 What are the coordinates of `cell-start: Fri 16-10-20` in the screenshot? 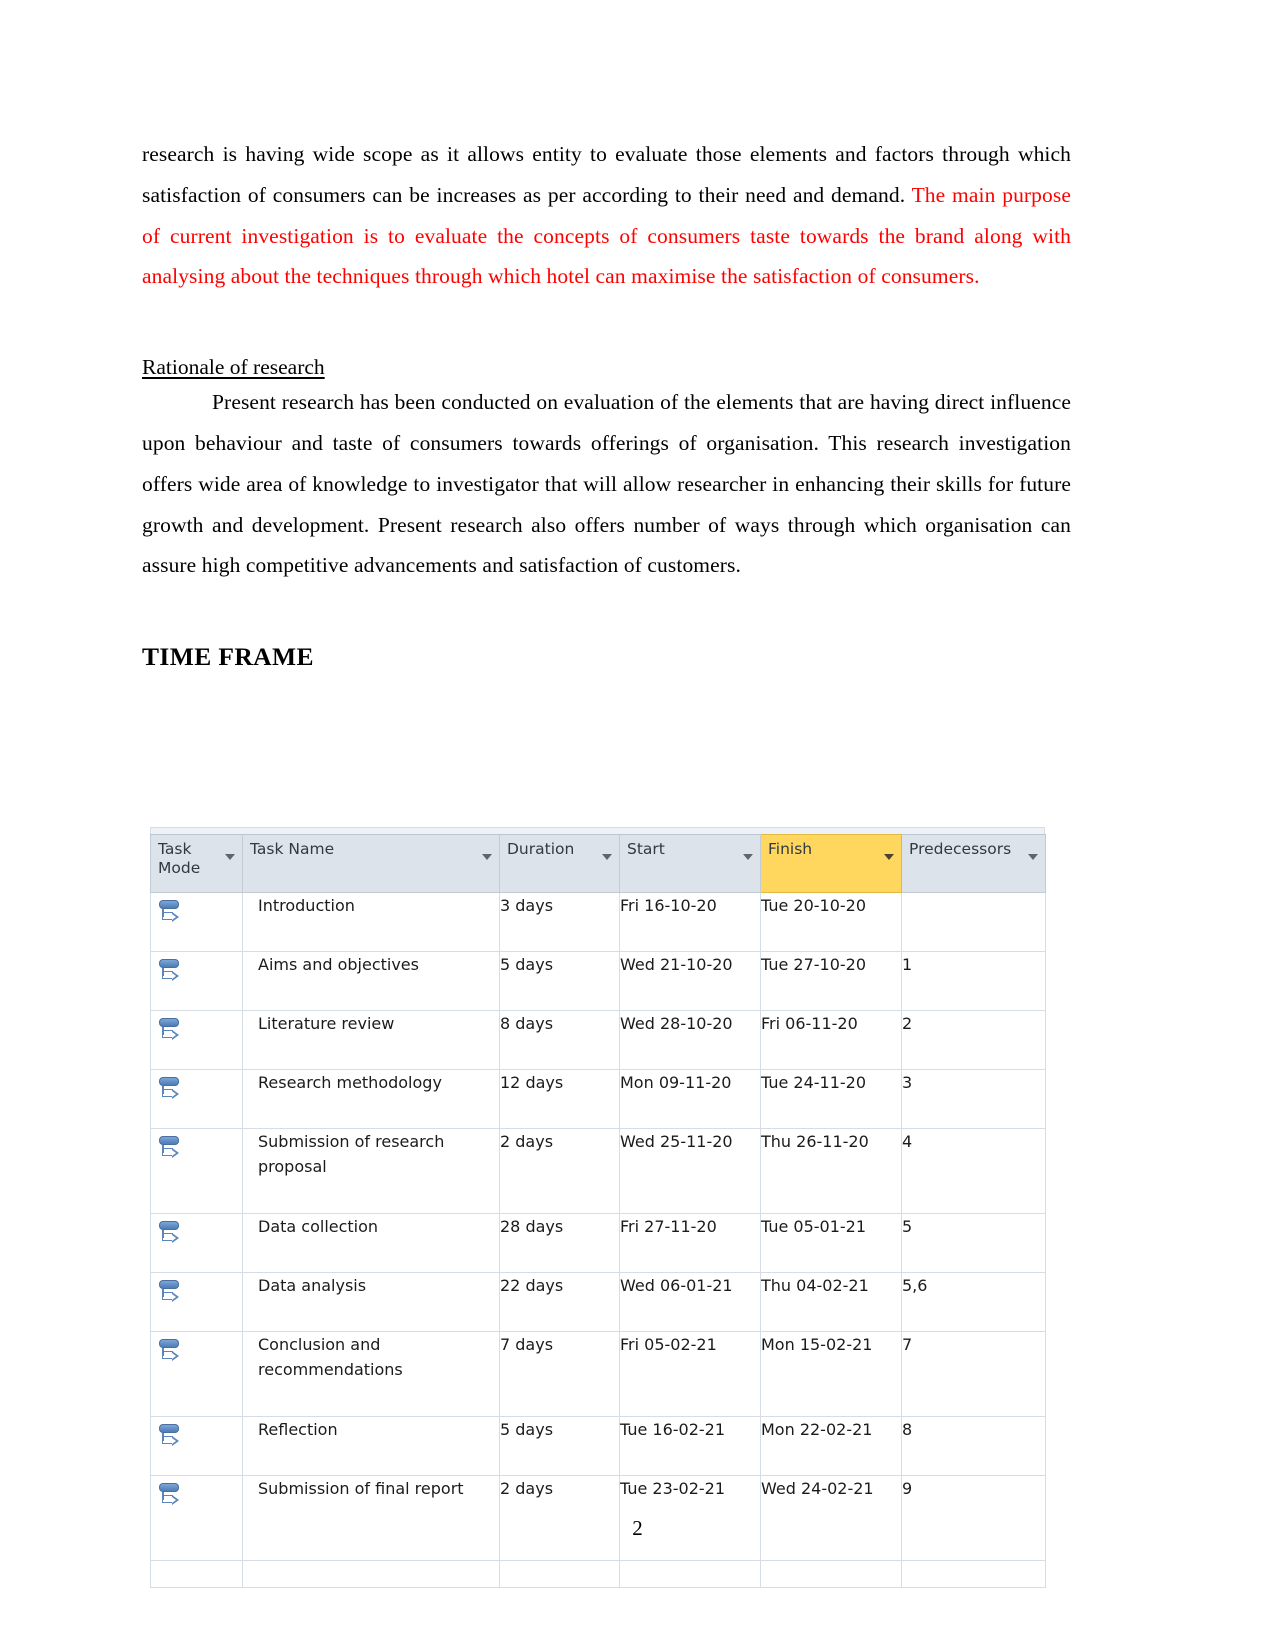 It's located at (690, 922).